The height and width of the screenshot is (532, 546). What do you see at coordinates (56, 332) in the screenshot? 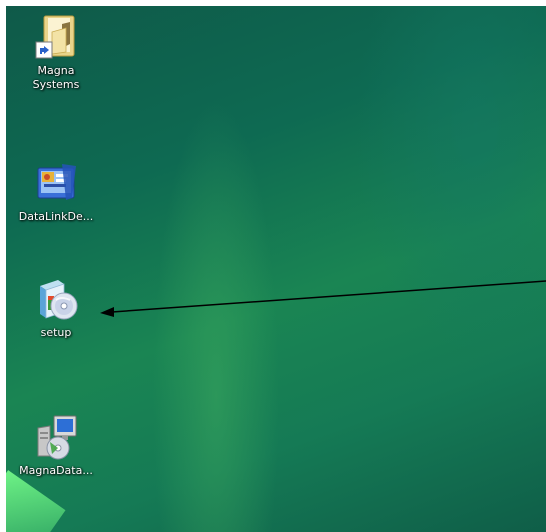
I see `desktop-icon-label: setup` at bounding box center [56, 332].